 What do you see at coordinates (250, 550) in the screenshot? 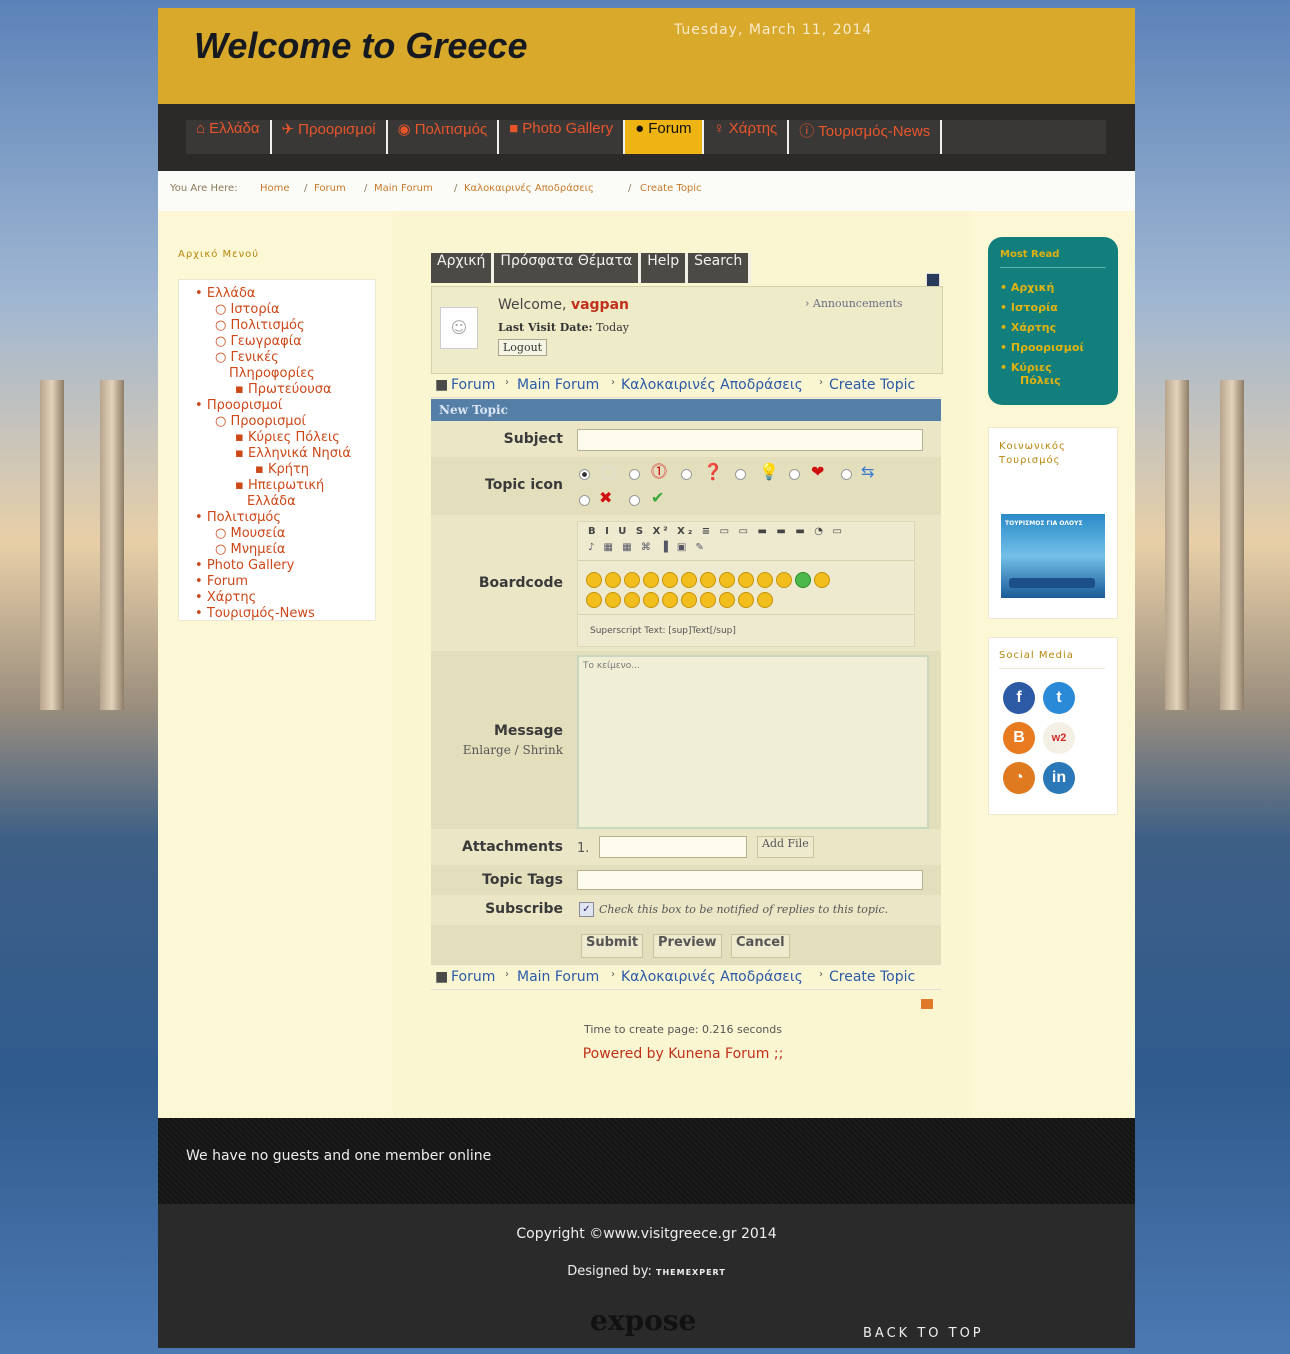
I see `menu-item: ○ Μνημεία` at bounding box center [250, 550].